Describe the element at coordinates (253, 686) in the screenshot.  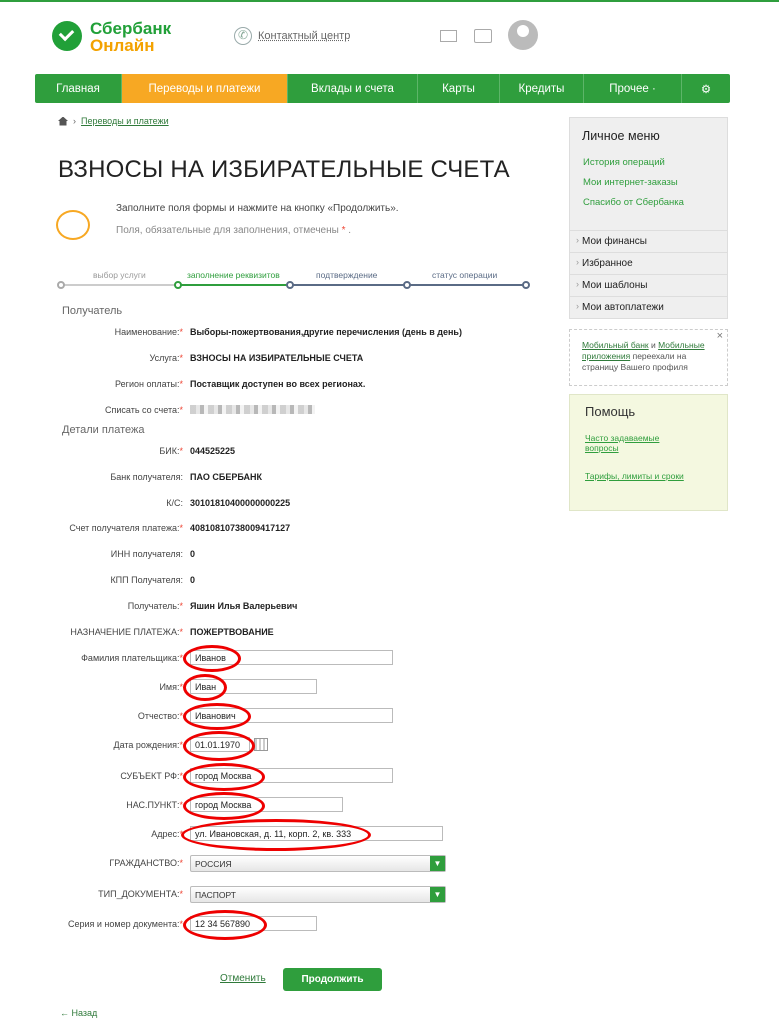
I see `first-name-input: Иван` at that location.